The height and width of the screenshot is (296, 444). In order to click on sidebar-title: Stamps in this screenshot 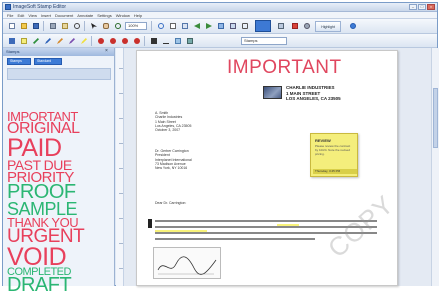, I will do `click(58, 52)`.